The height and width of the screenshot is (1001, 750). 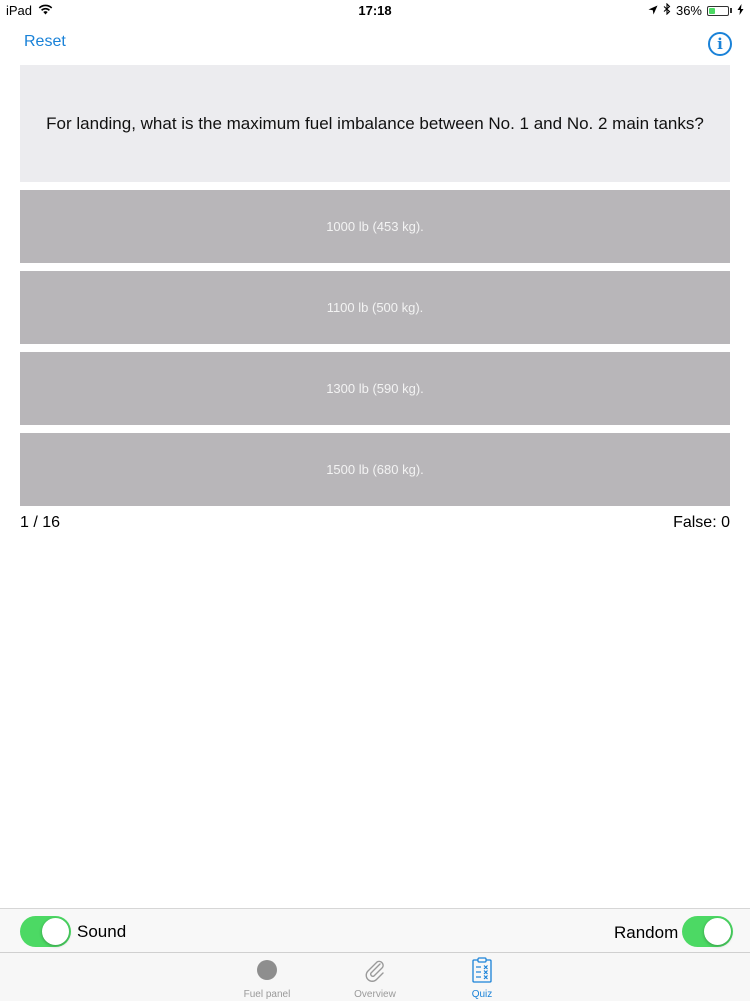 What do you see at coordinates (482, 970) in the screenshot?
I see `clipboard-icon` at bounding box center [482, 970].